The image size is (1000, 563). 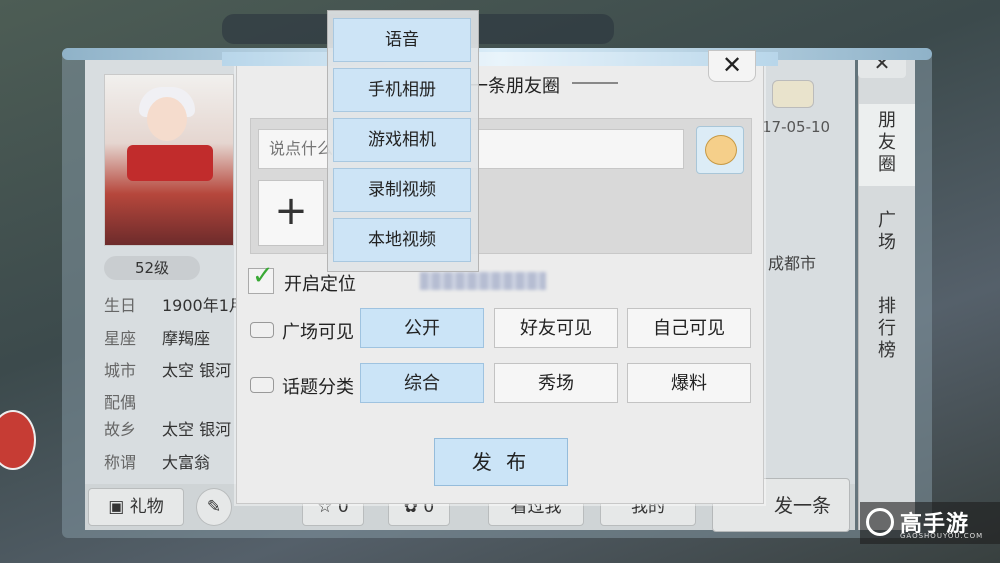 I want to click on menu-item-record-video: 录制视频, so click(x=402, y=190).